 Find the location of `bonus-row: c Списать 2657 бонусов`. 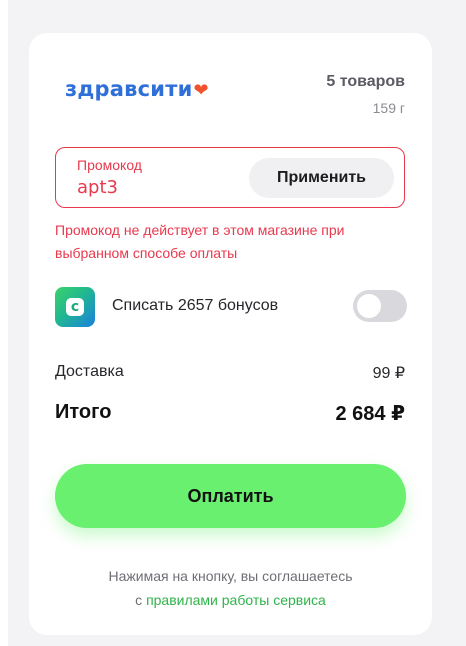

bonus-row: c Списать 2657 бонусов is located at coordinates (231, 308).